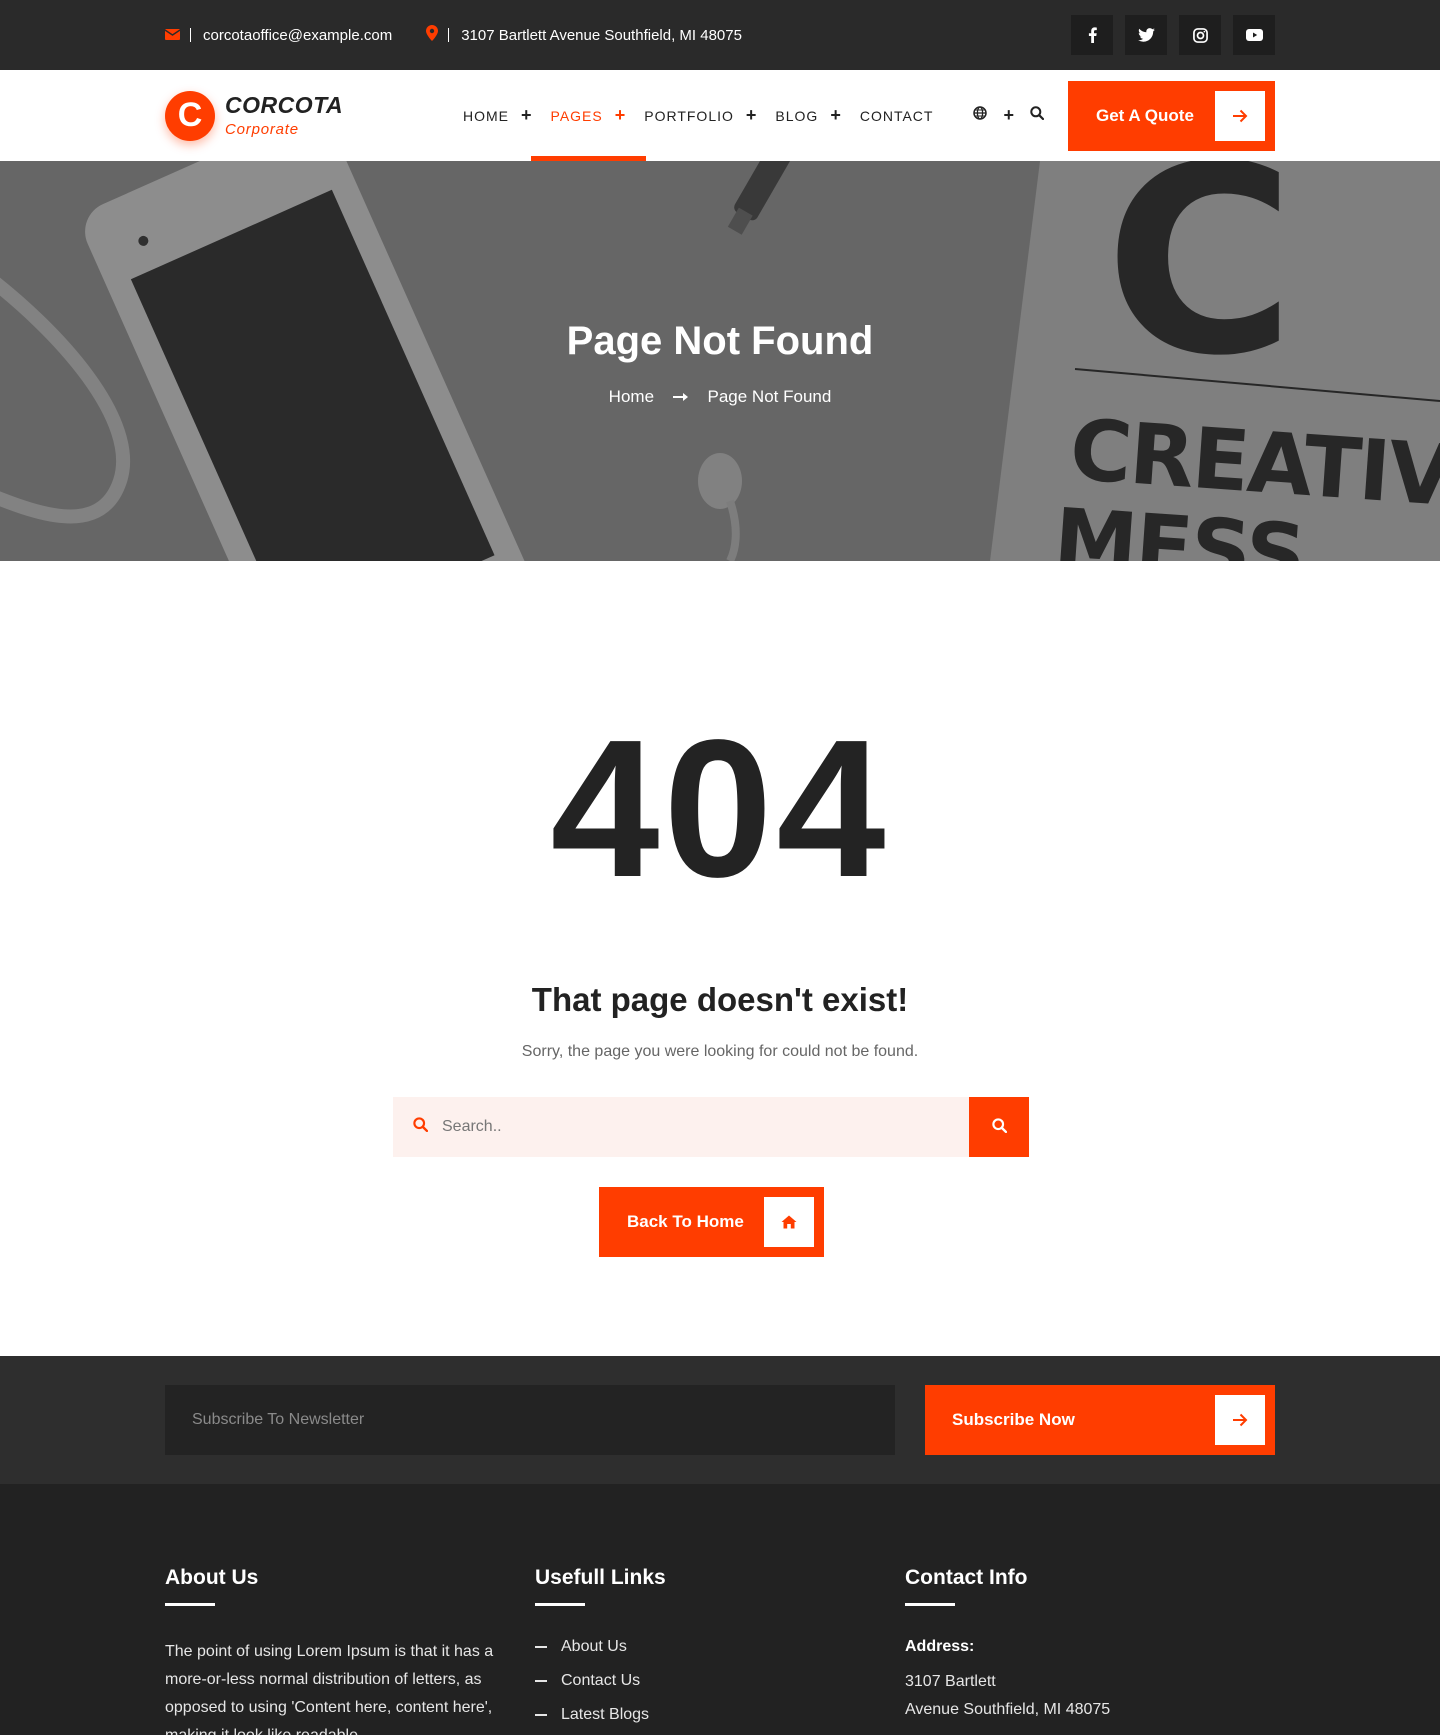 Image resolution: width=1440 pixels, height=1735 pixels. Describe the element at coordinates (1008, 1709) in the screenshot. I see `address-line-2: Avenue Southfield, MI 48075` at that location.